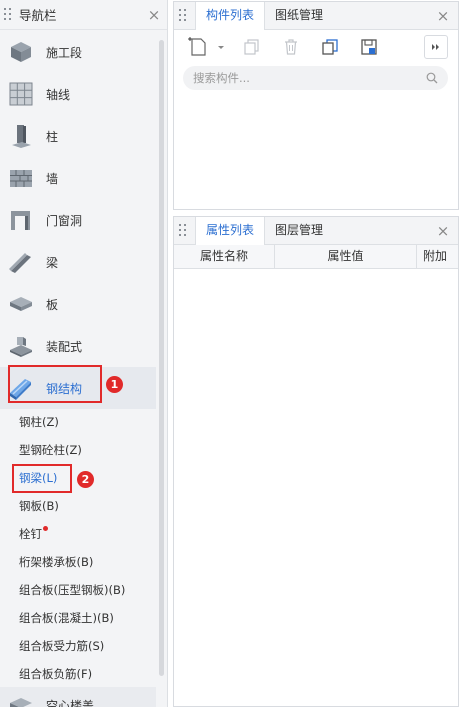  I want to click on component-toolbar, so click(316, 47).